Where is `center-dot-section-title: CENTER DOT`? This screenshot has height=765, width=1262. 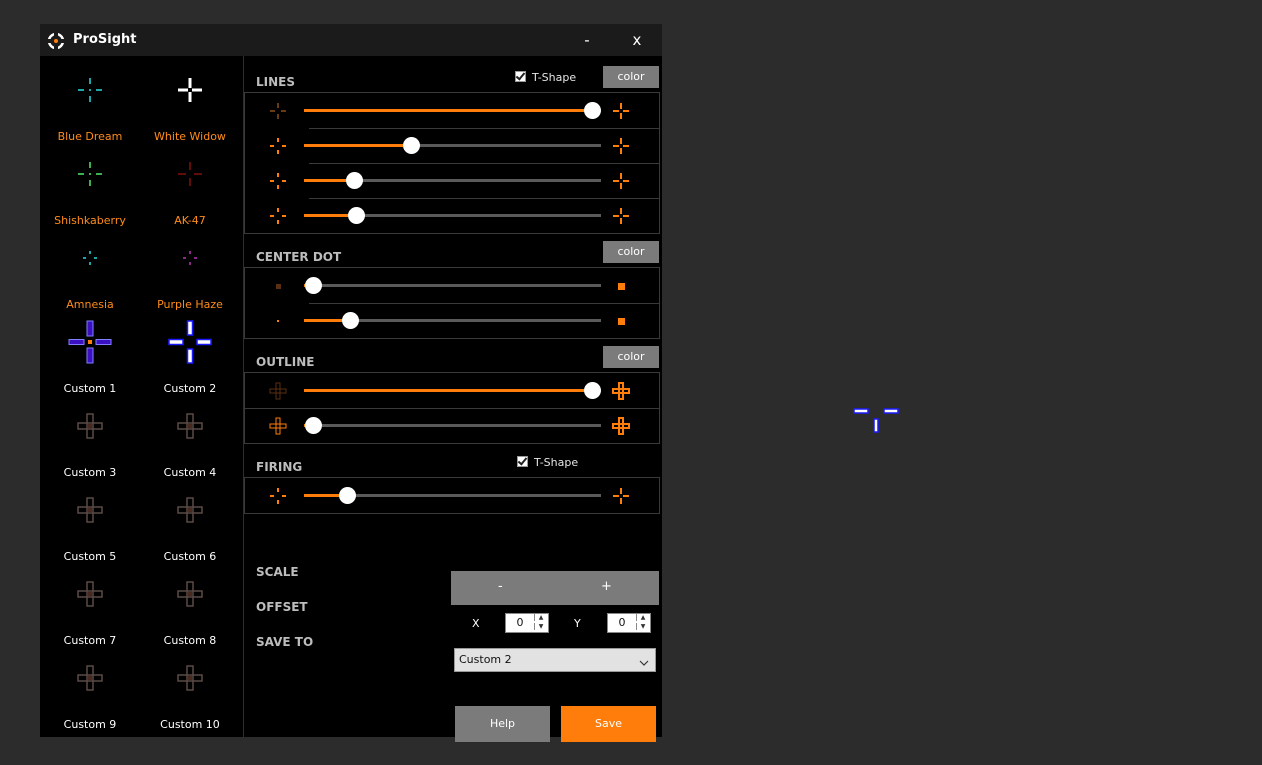 center-dot-section-title: CENTER DOT is located at coordinates (299, 257).